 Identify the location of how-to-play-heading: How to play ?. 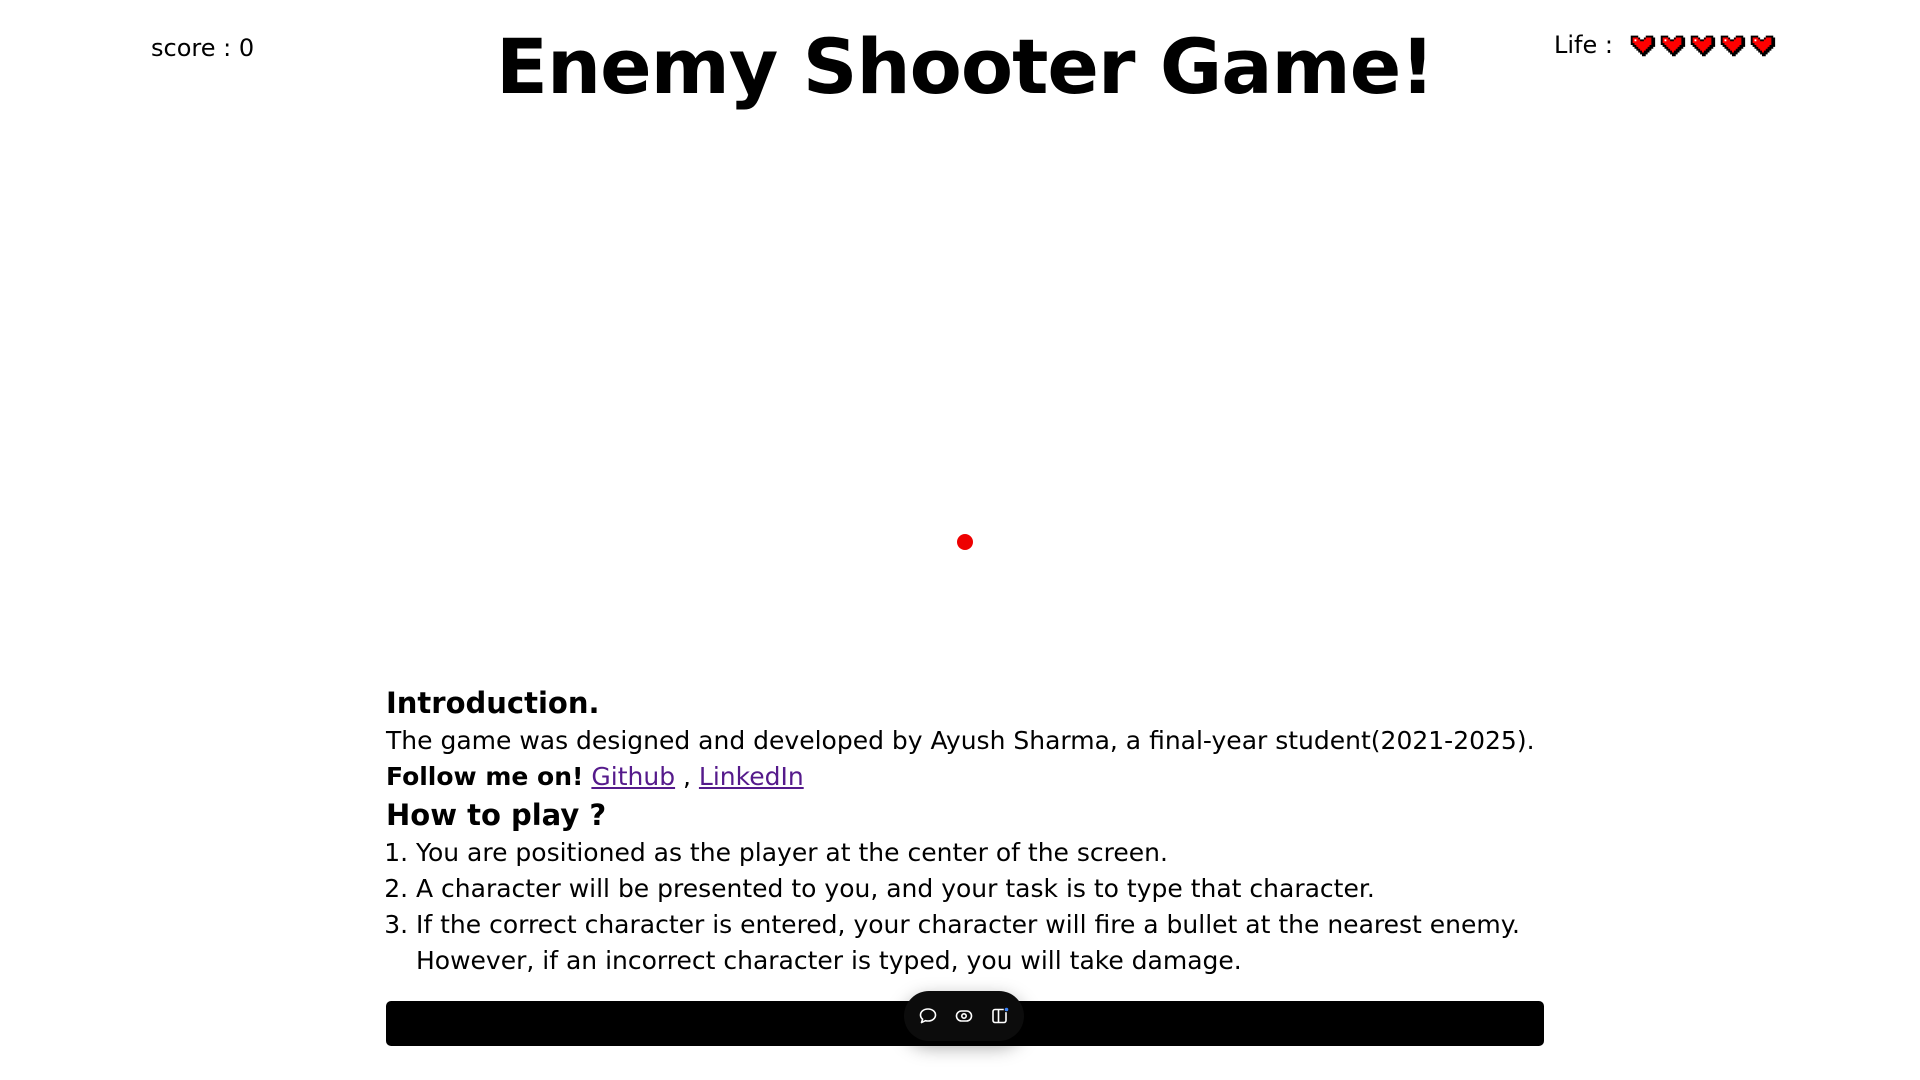
(496, 815).